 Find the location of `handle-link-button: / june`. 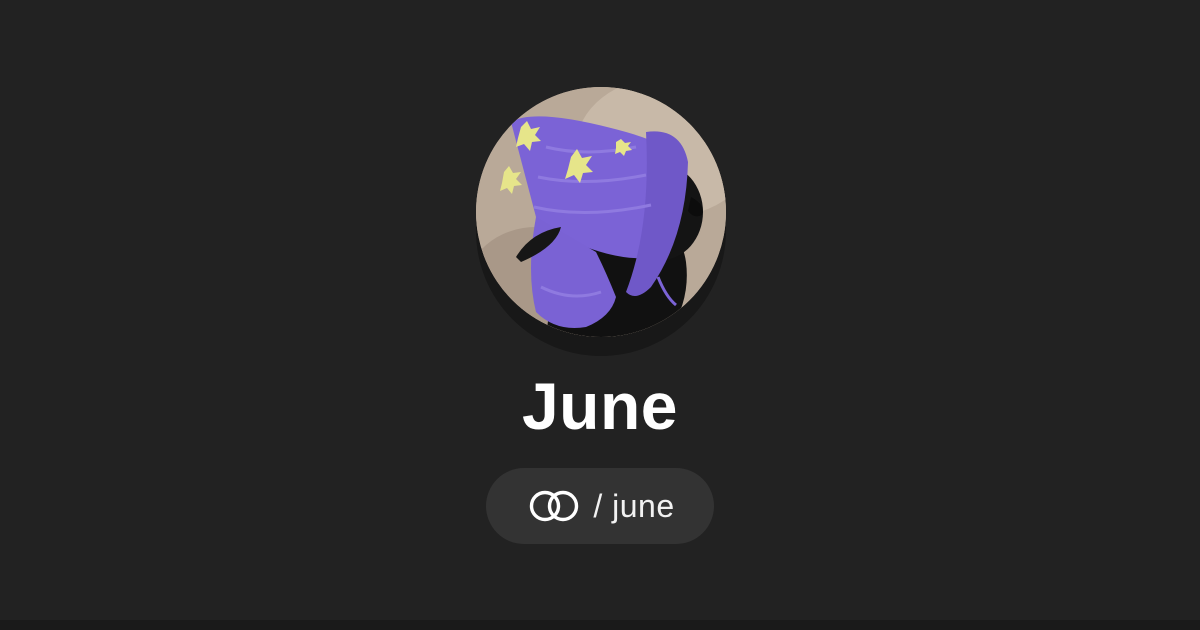

handle-link-button: / june is located at coordinates (600, 506).